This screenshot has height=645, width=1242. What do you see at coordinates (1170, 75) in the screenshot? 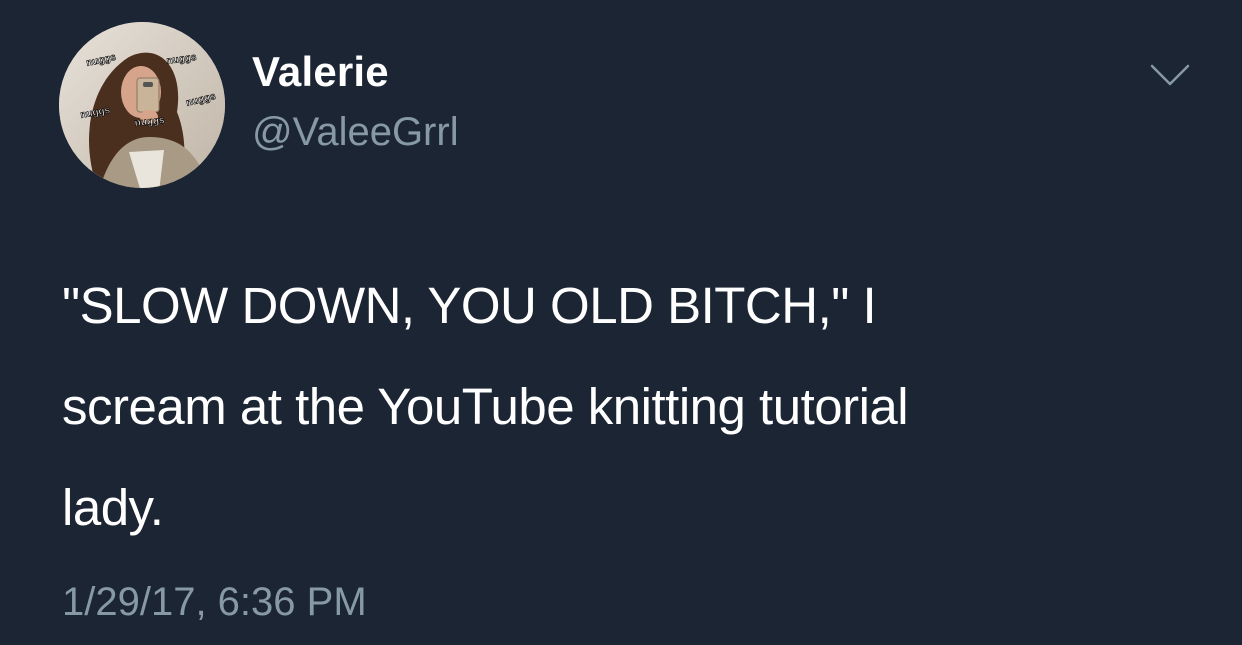
I see `chevron-down-icon` at bounding box center [1170, 75].